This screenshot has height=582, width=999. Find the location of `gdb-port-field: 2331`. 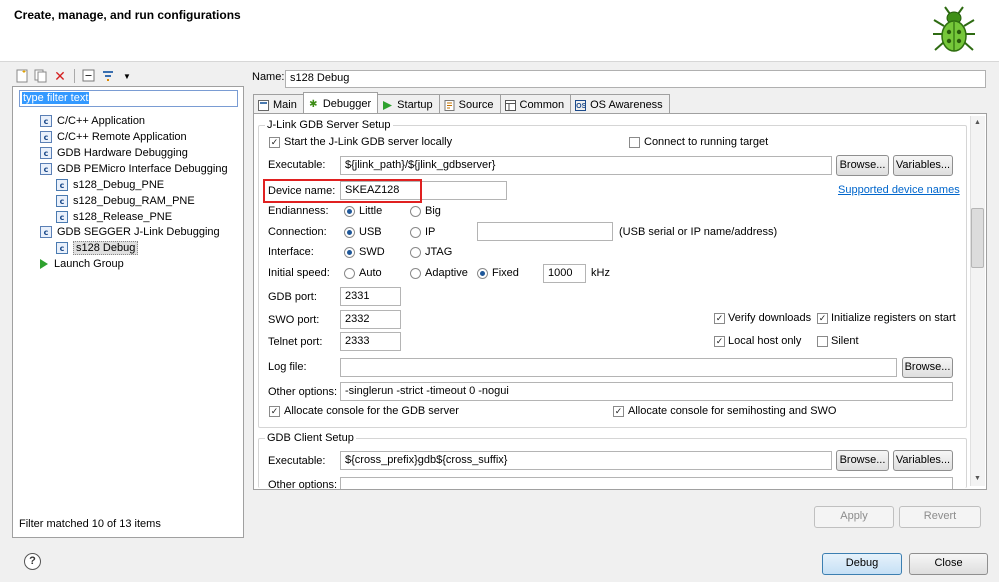

gdb-port-field: 2331 is located at coordinates (370, 296).